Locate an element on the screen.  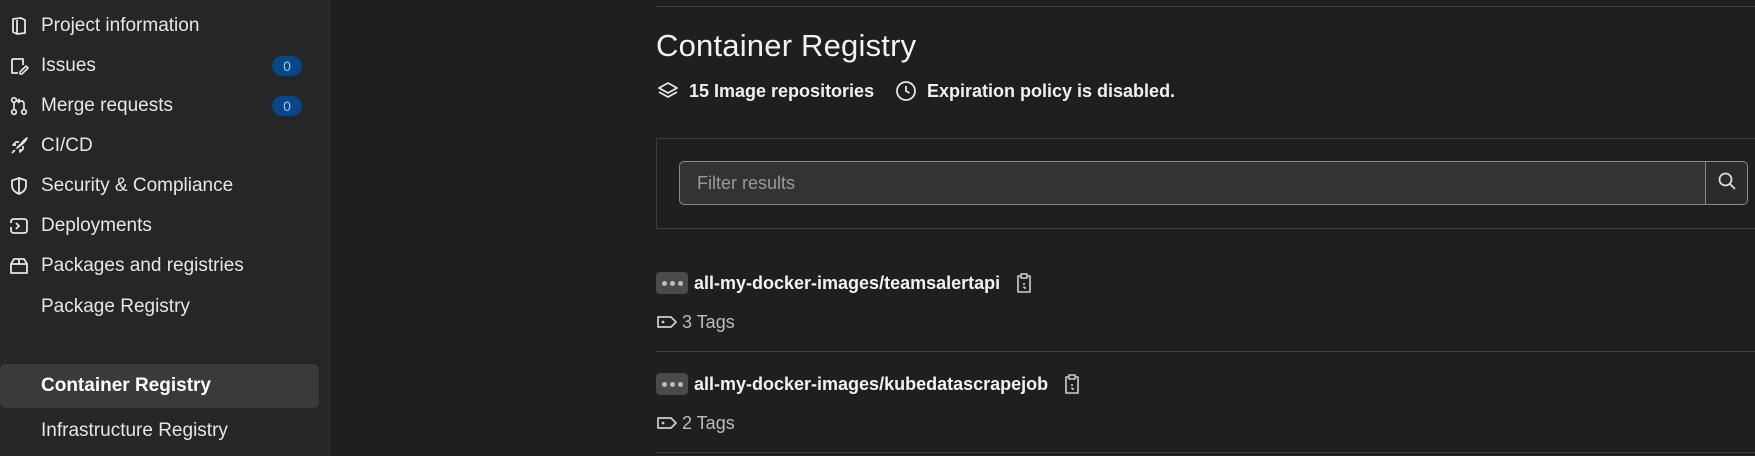
expiration-policy-status: Expiration policy is disabled. is located at coordinates (1034, 91).